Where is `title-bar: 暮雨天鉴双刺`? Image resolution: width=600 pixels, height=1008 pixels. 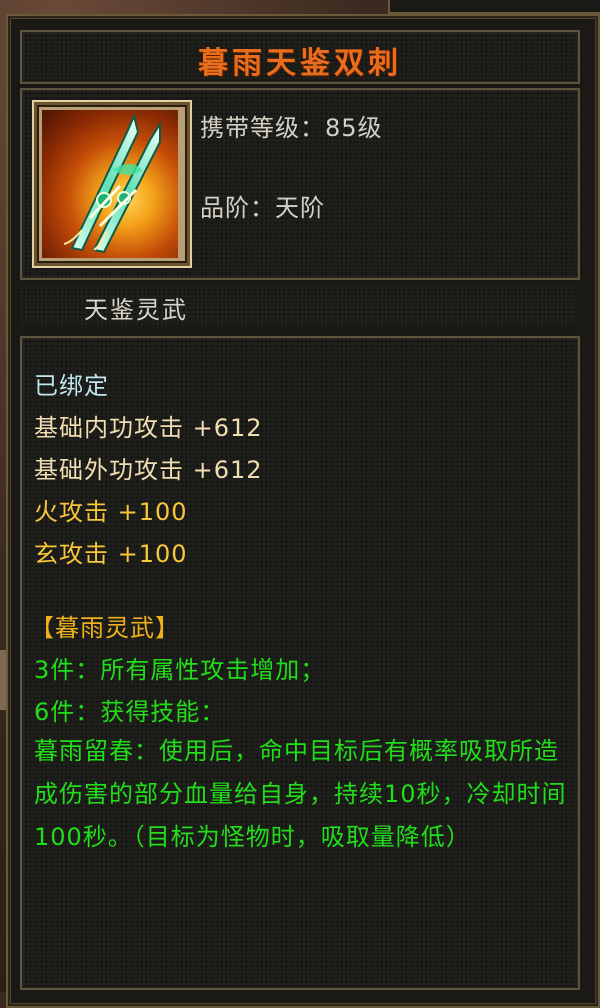
title-bar: 暮雨天鉴双刺 is located at coordinates (300, 57).